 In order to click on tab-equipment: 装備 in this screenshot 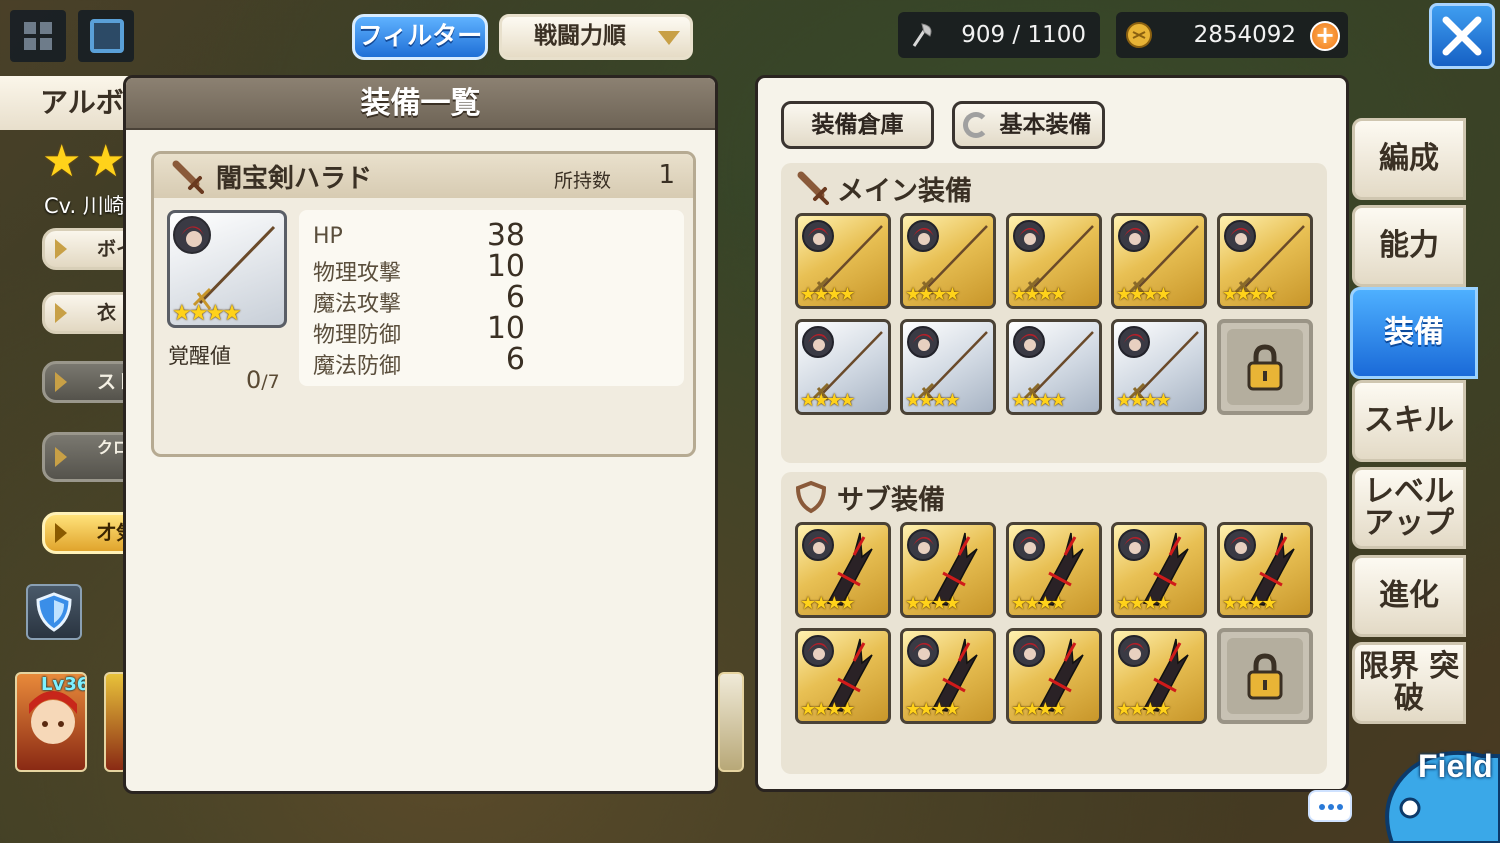, I will do `click(1414, 333)`.